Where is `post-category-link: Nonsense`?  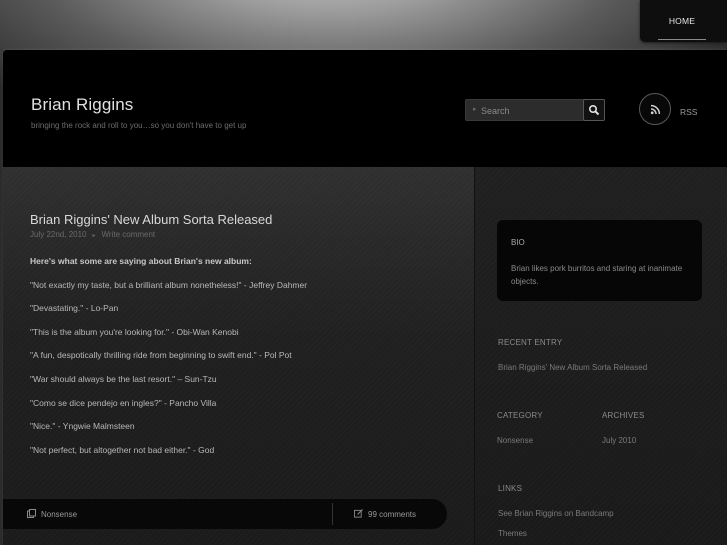 post-category-link: Nonsense is located at coordinates (59, 514).